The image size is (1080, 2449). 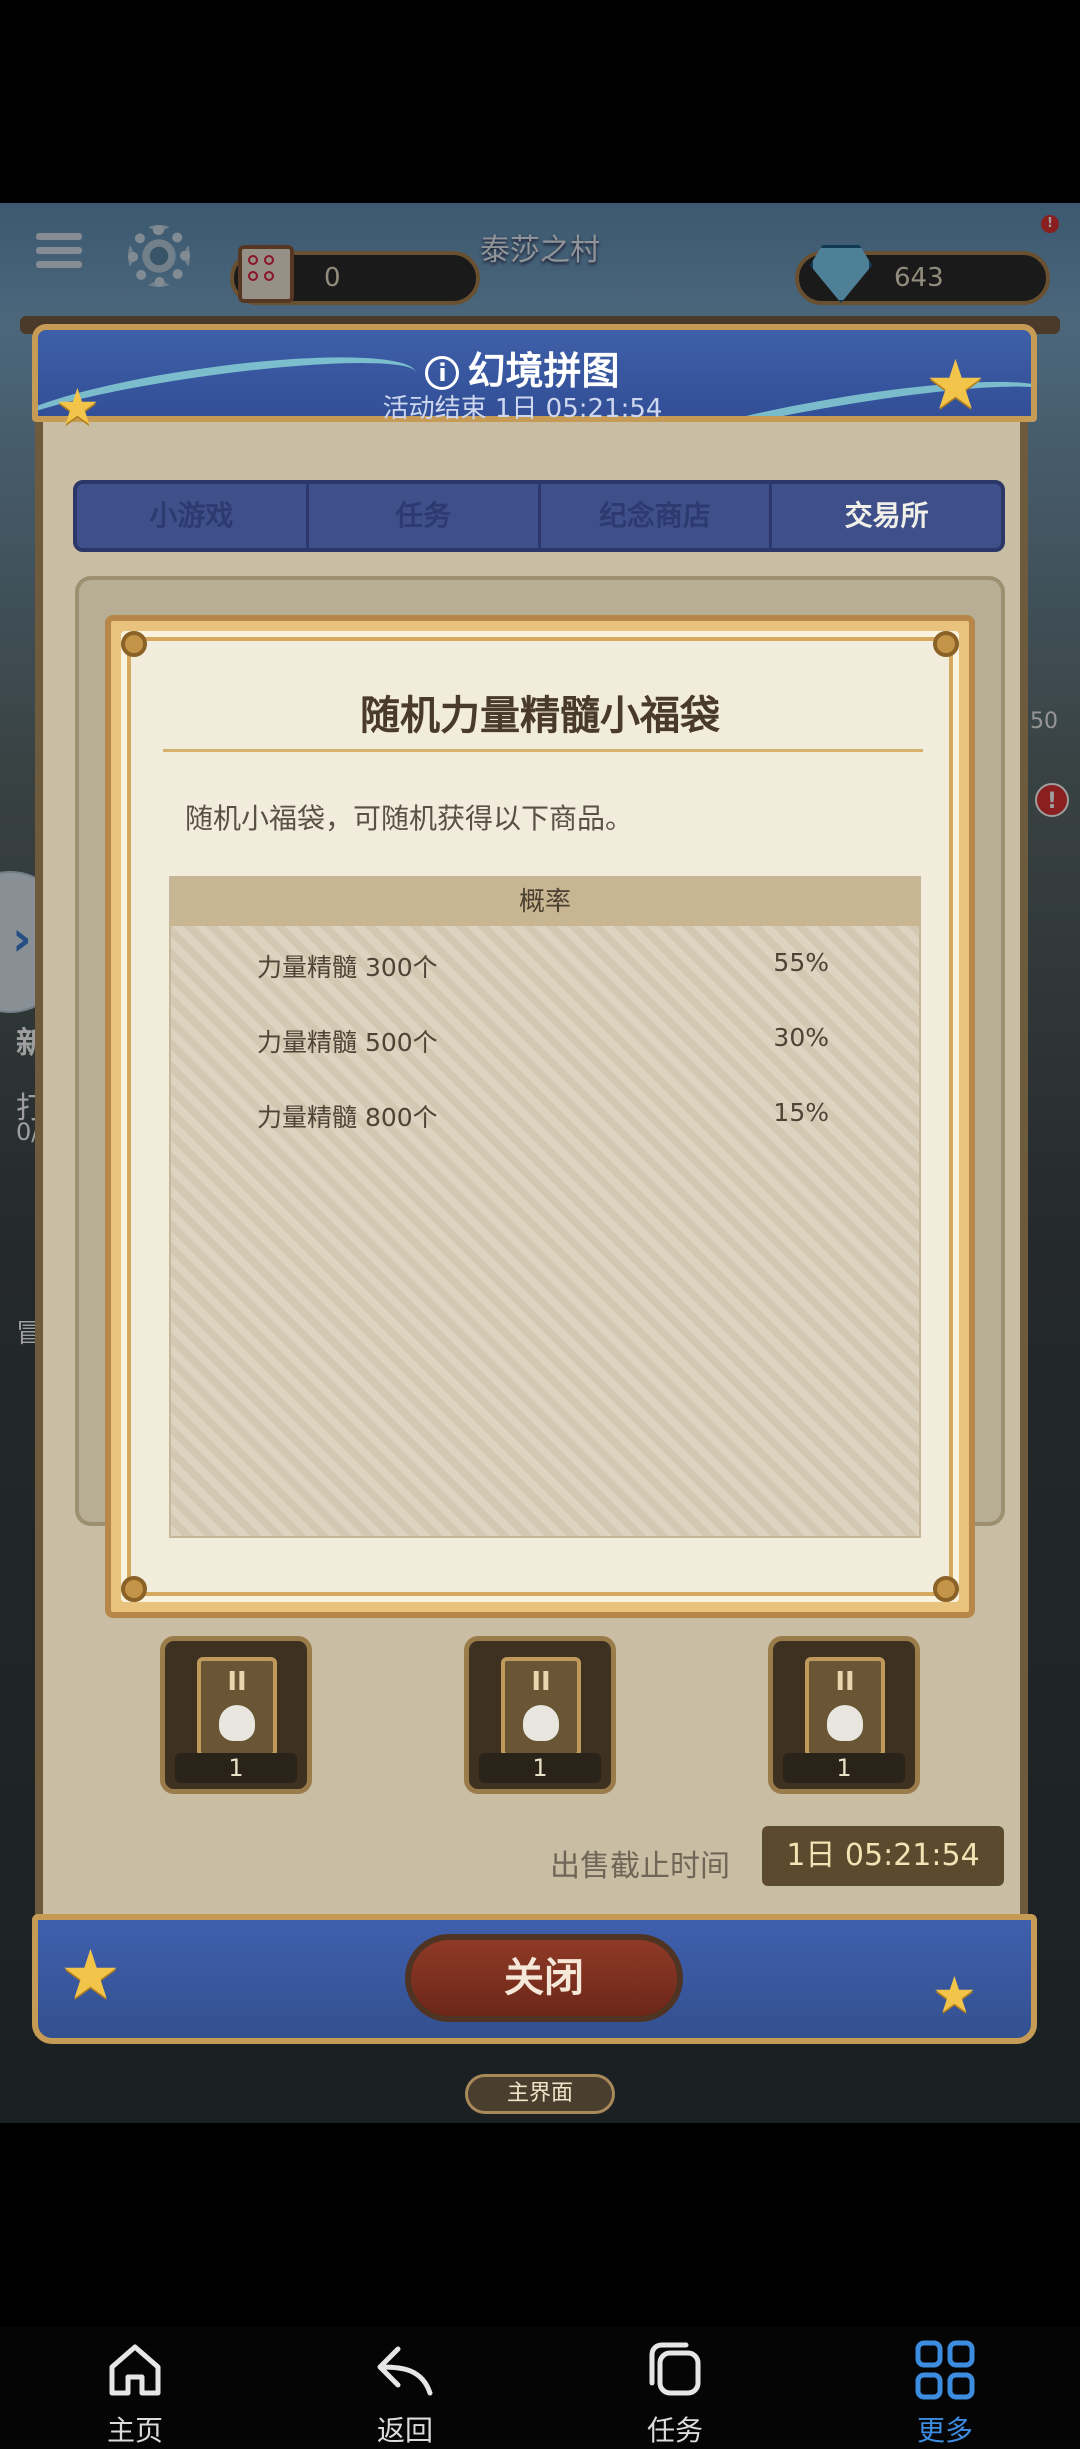 What do you see at coordinates (801, 962) in the screenshot?
I see `row-probability: 55%` at bounding box center [801, 962].